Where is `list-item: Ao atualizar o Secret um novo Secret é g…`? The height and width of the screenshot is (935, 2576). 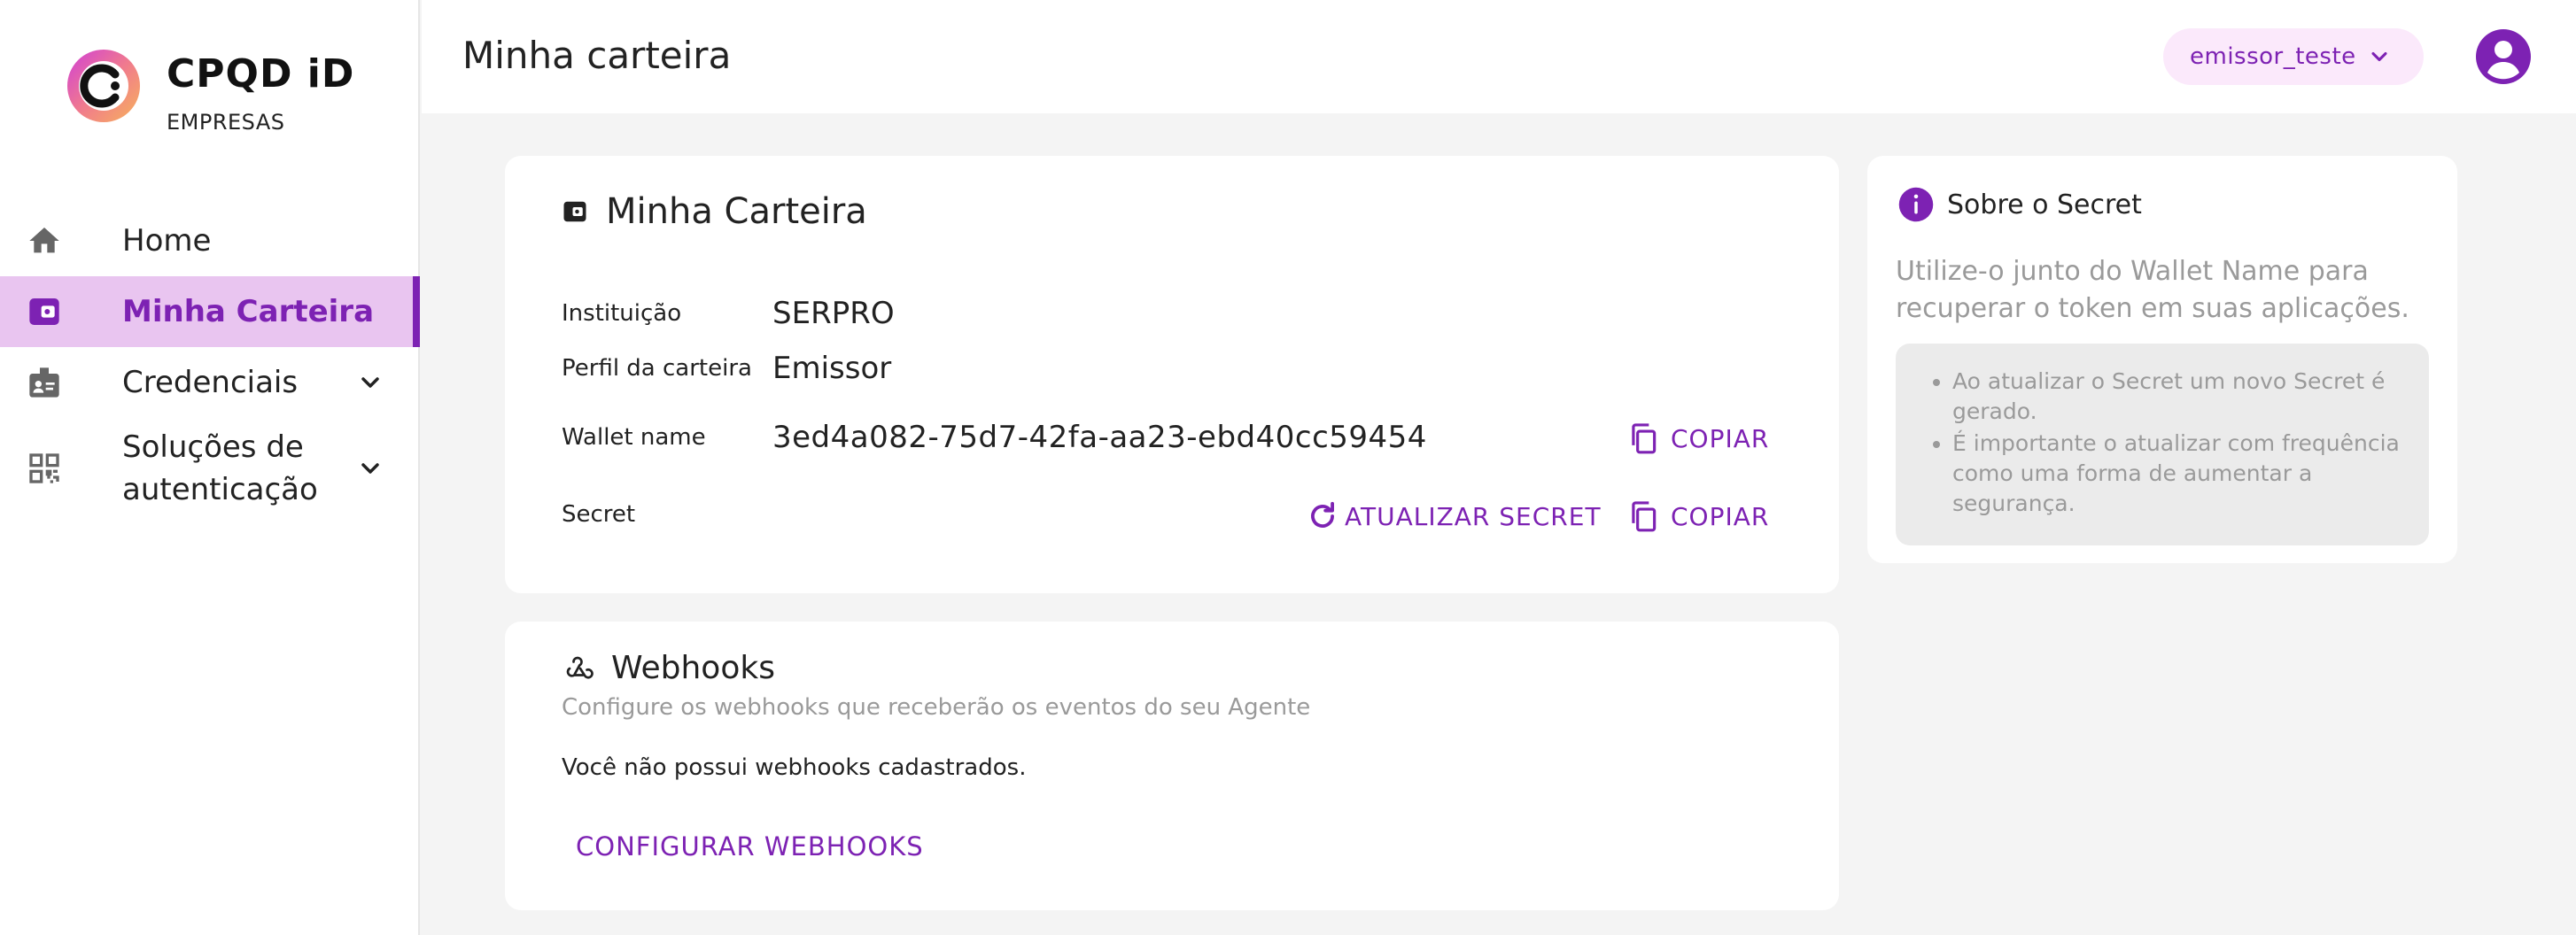
list-item: Ao atualizar o Secret um novo Secret é g… is located at coordinates (2181, 397).